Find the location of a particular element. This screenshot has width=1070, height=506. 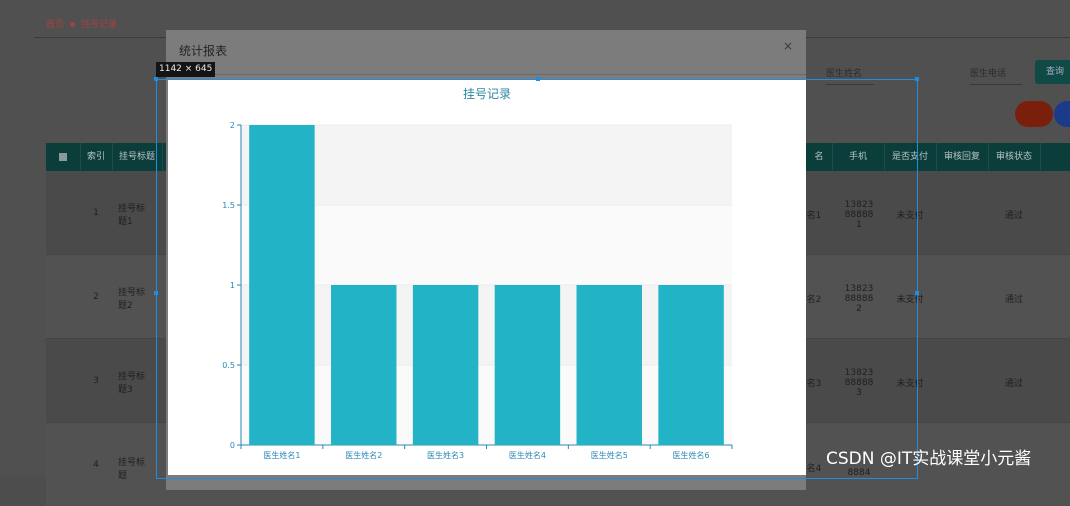

query-button: 查询 is located at coordinates (1052, 72).